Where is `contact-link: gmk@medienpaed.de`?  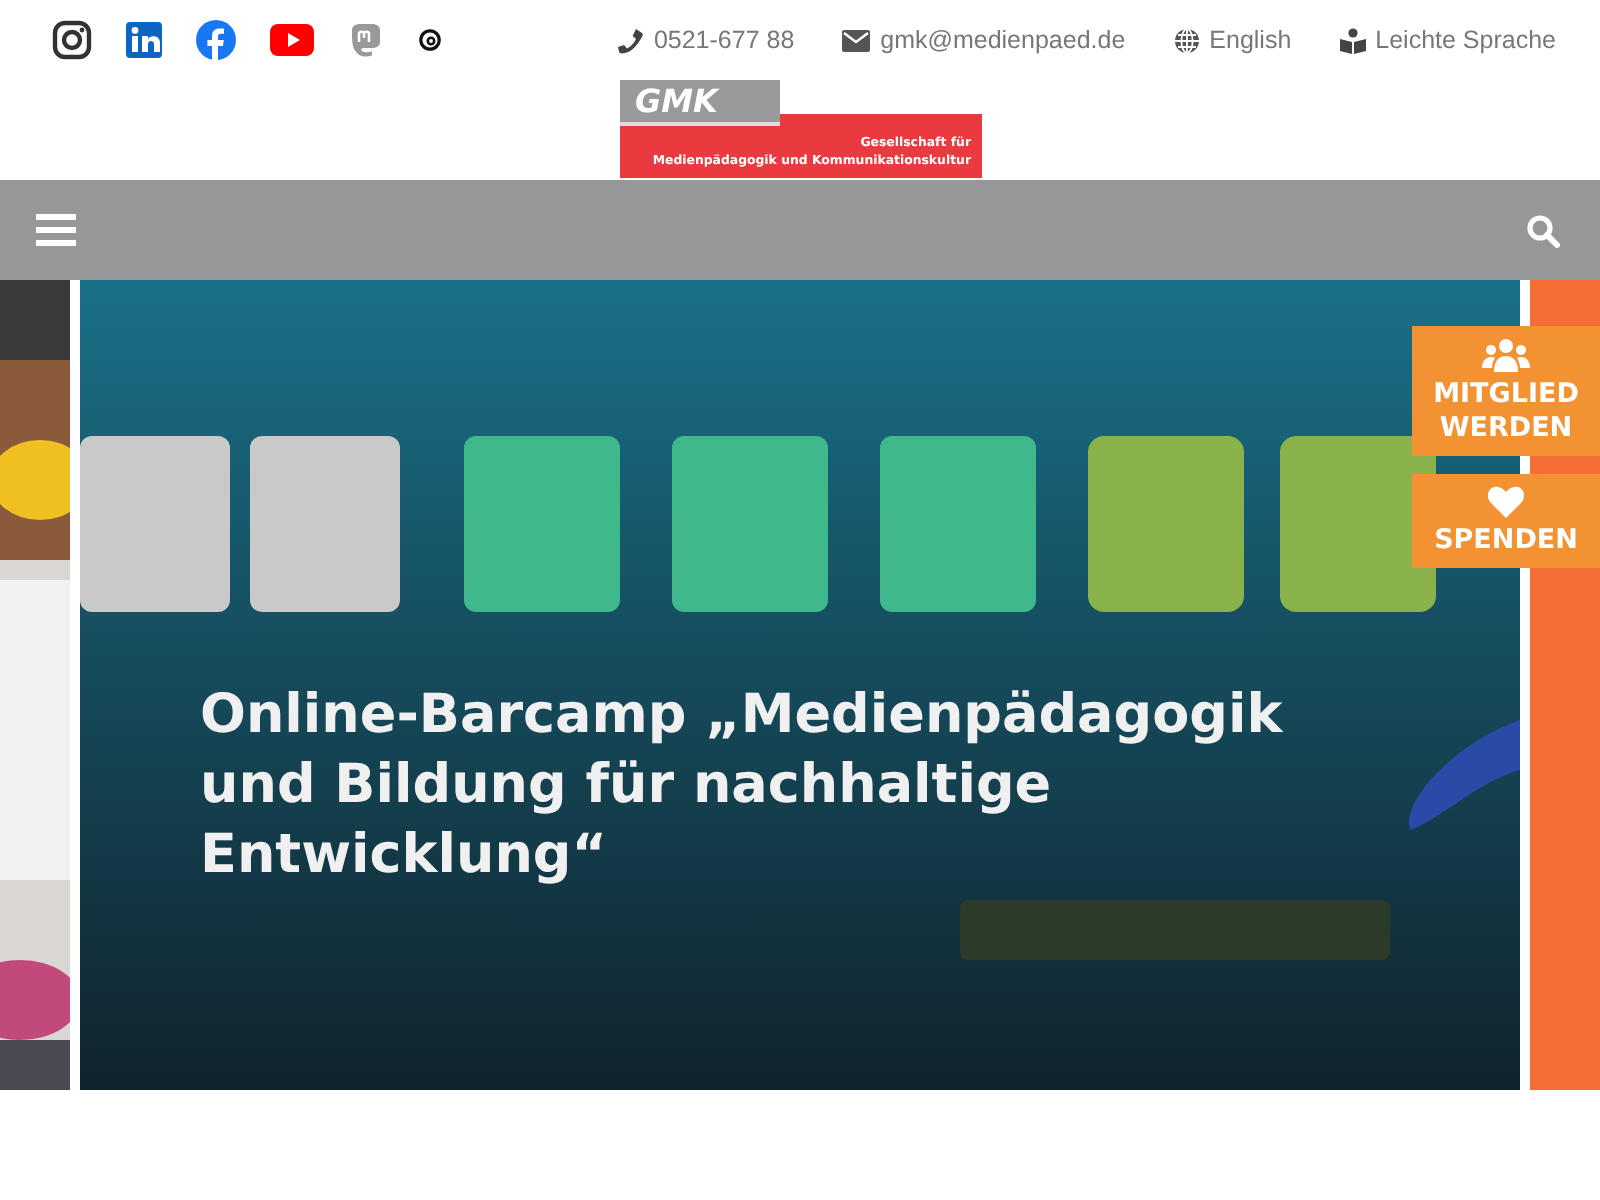 contact-link: gmk@medienpaed.de is located at coordinates (984, 40).